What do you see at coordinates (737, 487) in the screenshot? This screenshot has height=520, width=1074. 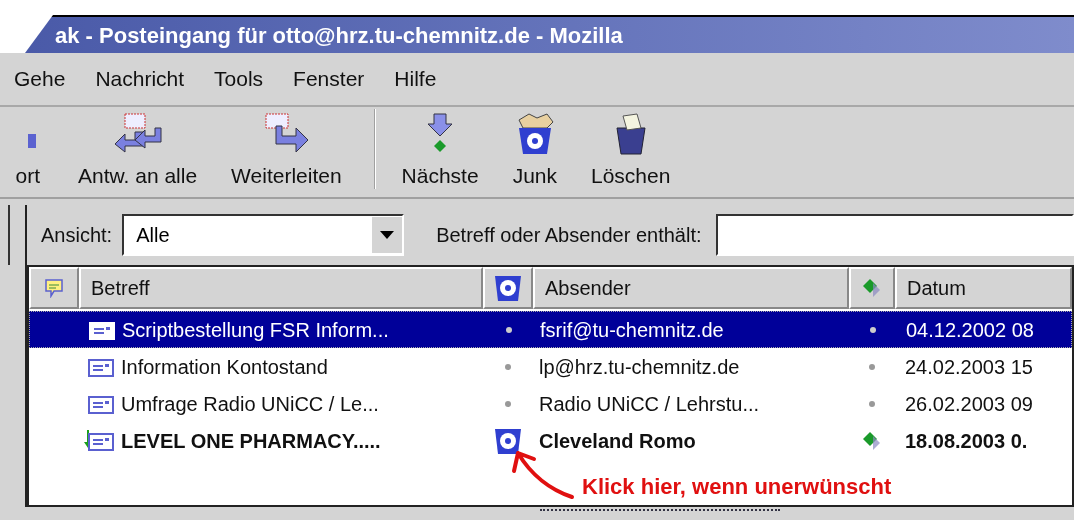 I see `annotation-text: Klick hier, wenn unerwünscht` at bounding box center [737, 487].